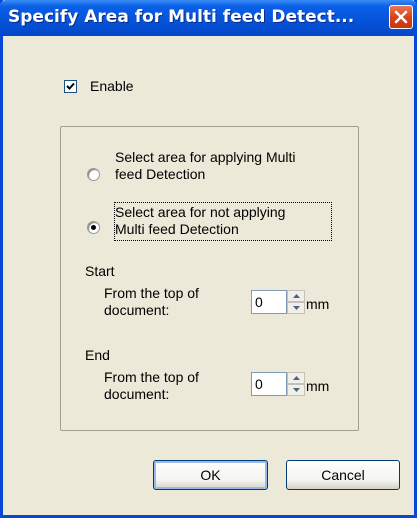 Image resolution: width=417 pixels, height=518 pixels. I want to click on end-spinner, so click(296, 384).